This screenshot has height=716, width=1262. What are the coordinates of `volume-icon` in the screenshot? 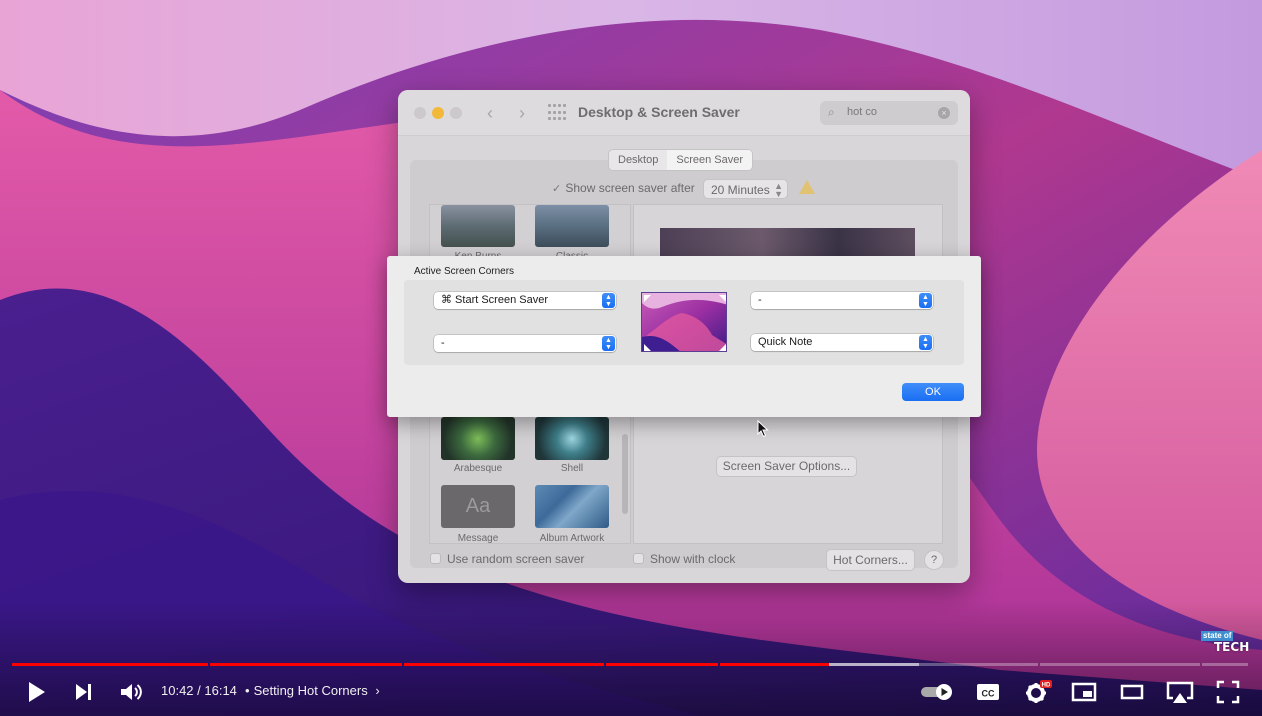 It's located at (131, 692).